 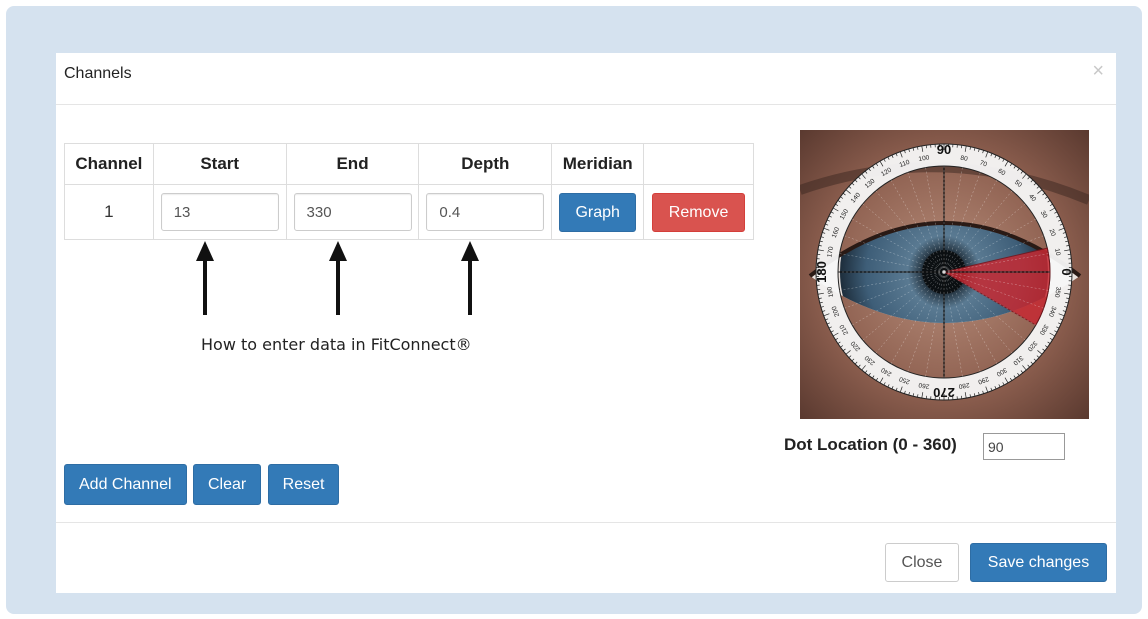 I want to click on save-changes-button: Save changes, so click(x=1038, y=562).